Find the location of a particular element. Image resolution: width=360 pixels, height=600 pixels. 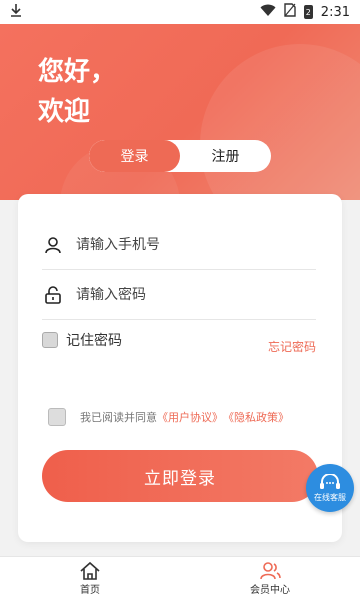

tab-login: 登录 is located at coordinates (134, 156).